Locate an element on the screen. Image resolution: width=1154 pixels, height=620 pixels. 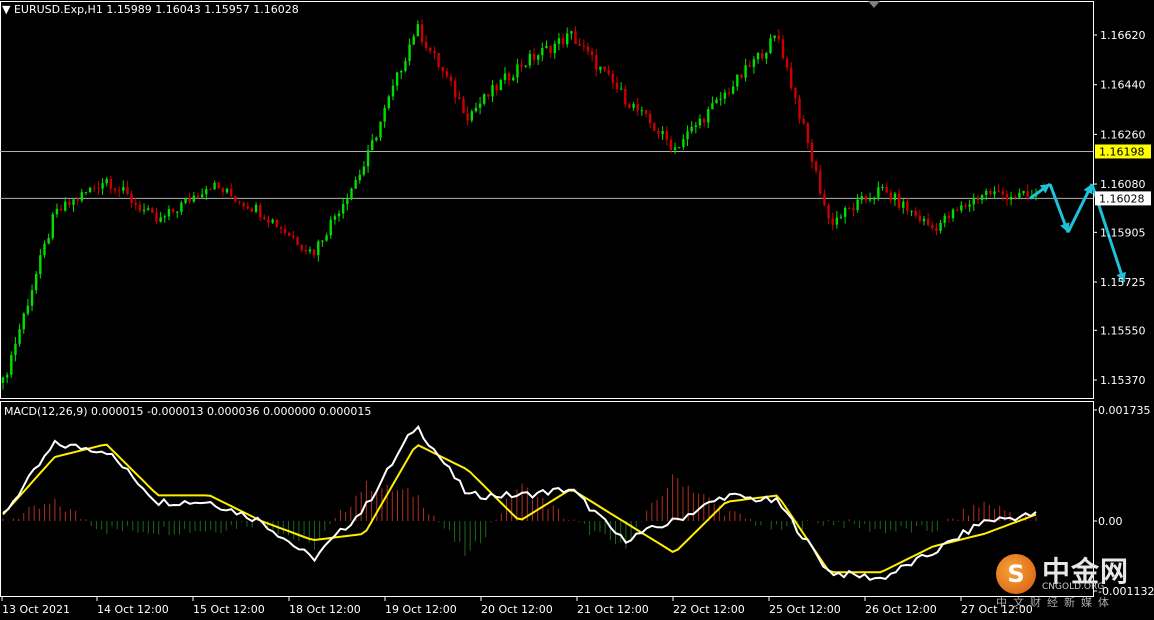
watermark-name-en: CNGOLD.ORG is located at coordinates (1073, 587).